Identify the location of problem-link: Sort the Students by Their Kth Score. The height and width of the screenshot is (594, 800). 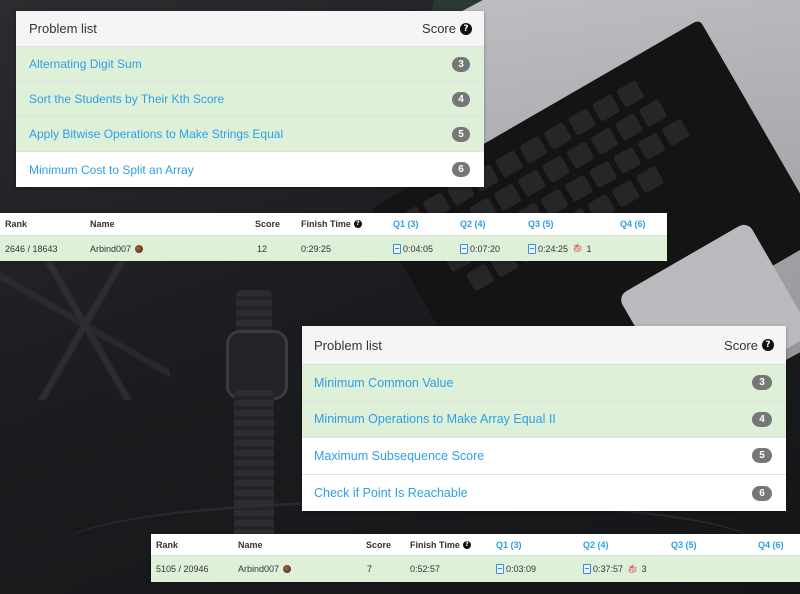
(126, 99).